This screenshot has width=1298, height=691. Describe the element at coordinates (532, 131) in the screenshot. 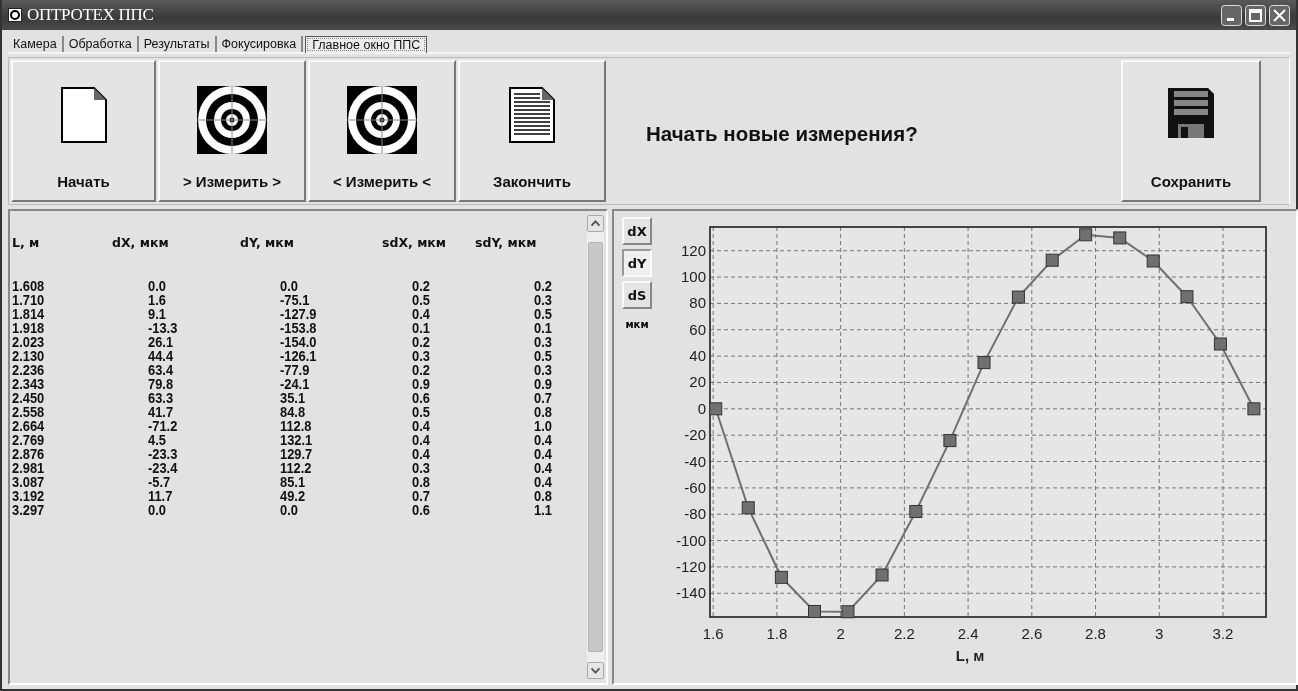

I see `toolbar-button: Закончить` at that location.